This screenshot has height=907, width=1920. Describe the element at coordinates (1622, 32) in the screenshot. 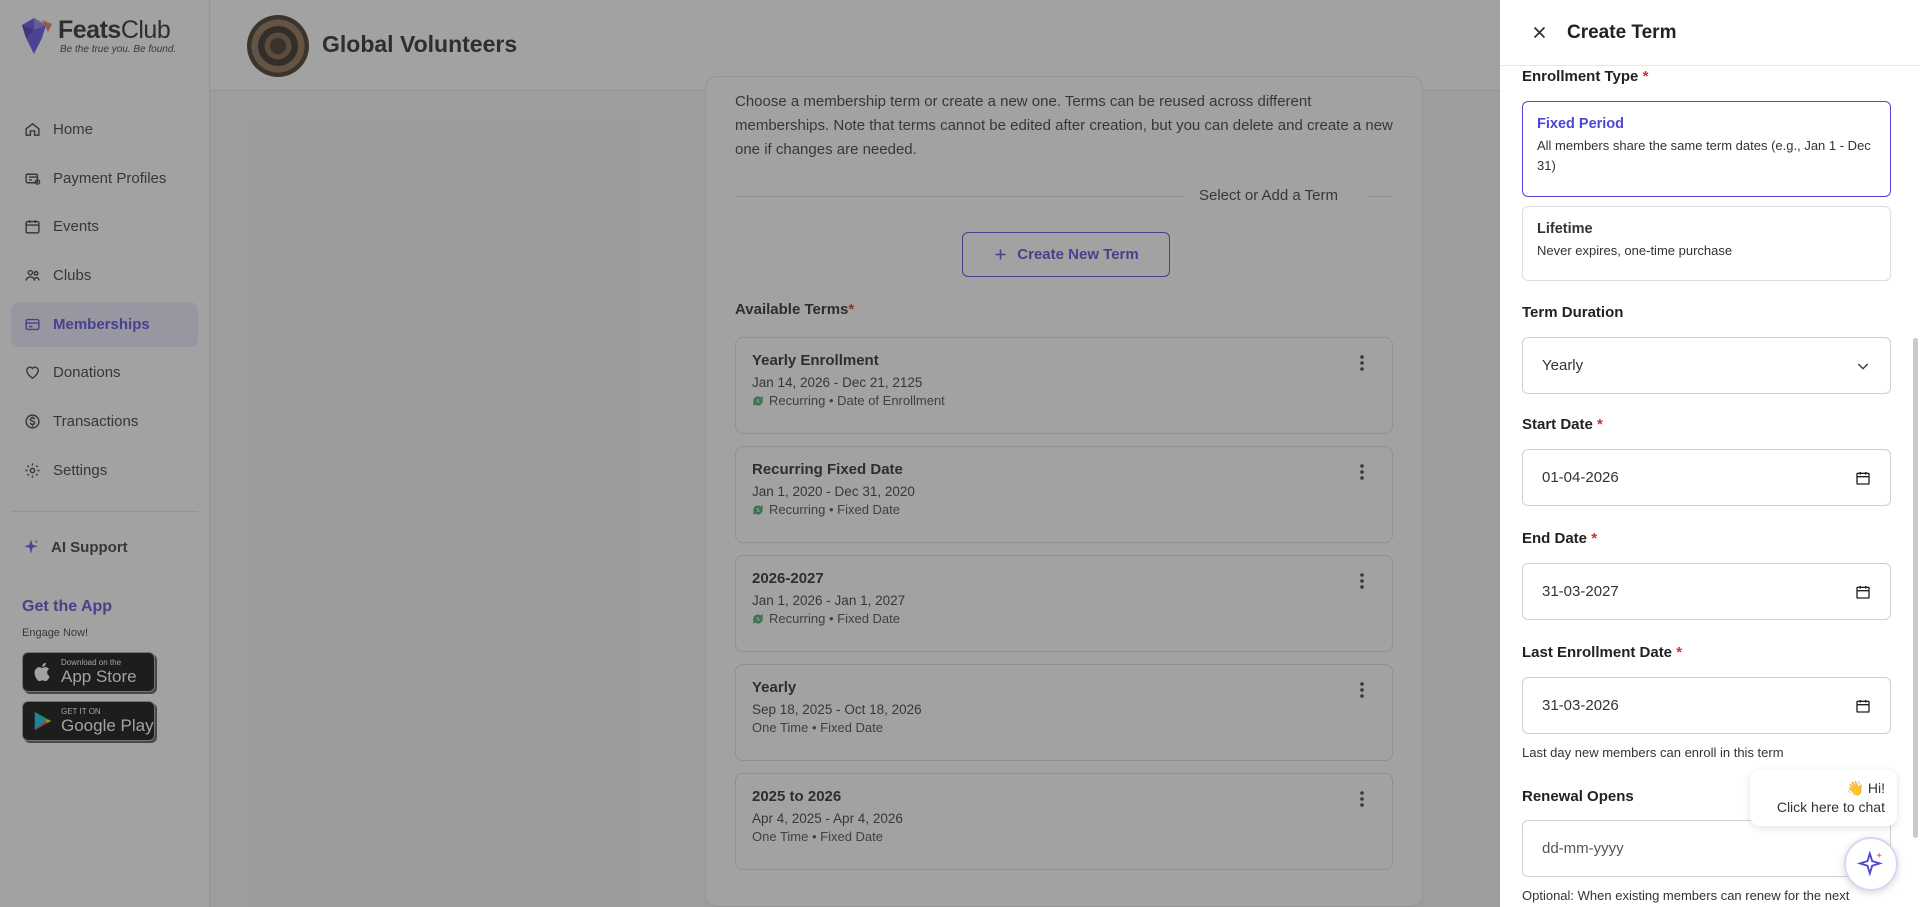

I see `drawer-title: Create Term` at that location.